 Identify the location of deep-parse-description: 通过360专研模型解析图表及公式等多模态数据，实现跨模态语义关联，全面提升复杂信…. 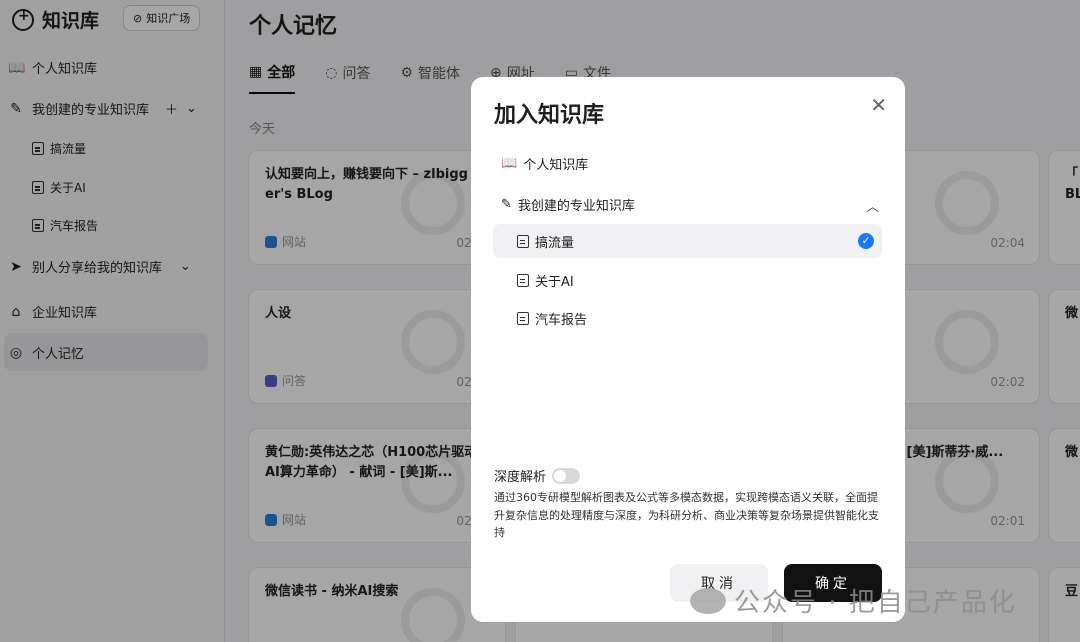
(686, 515).